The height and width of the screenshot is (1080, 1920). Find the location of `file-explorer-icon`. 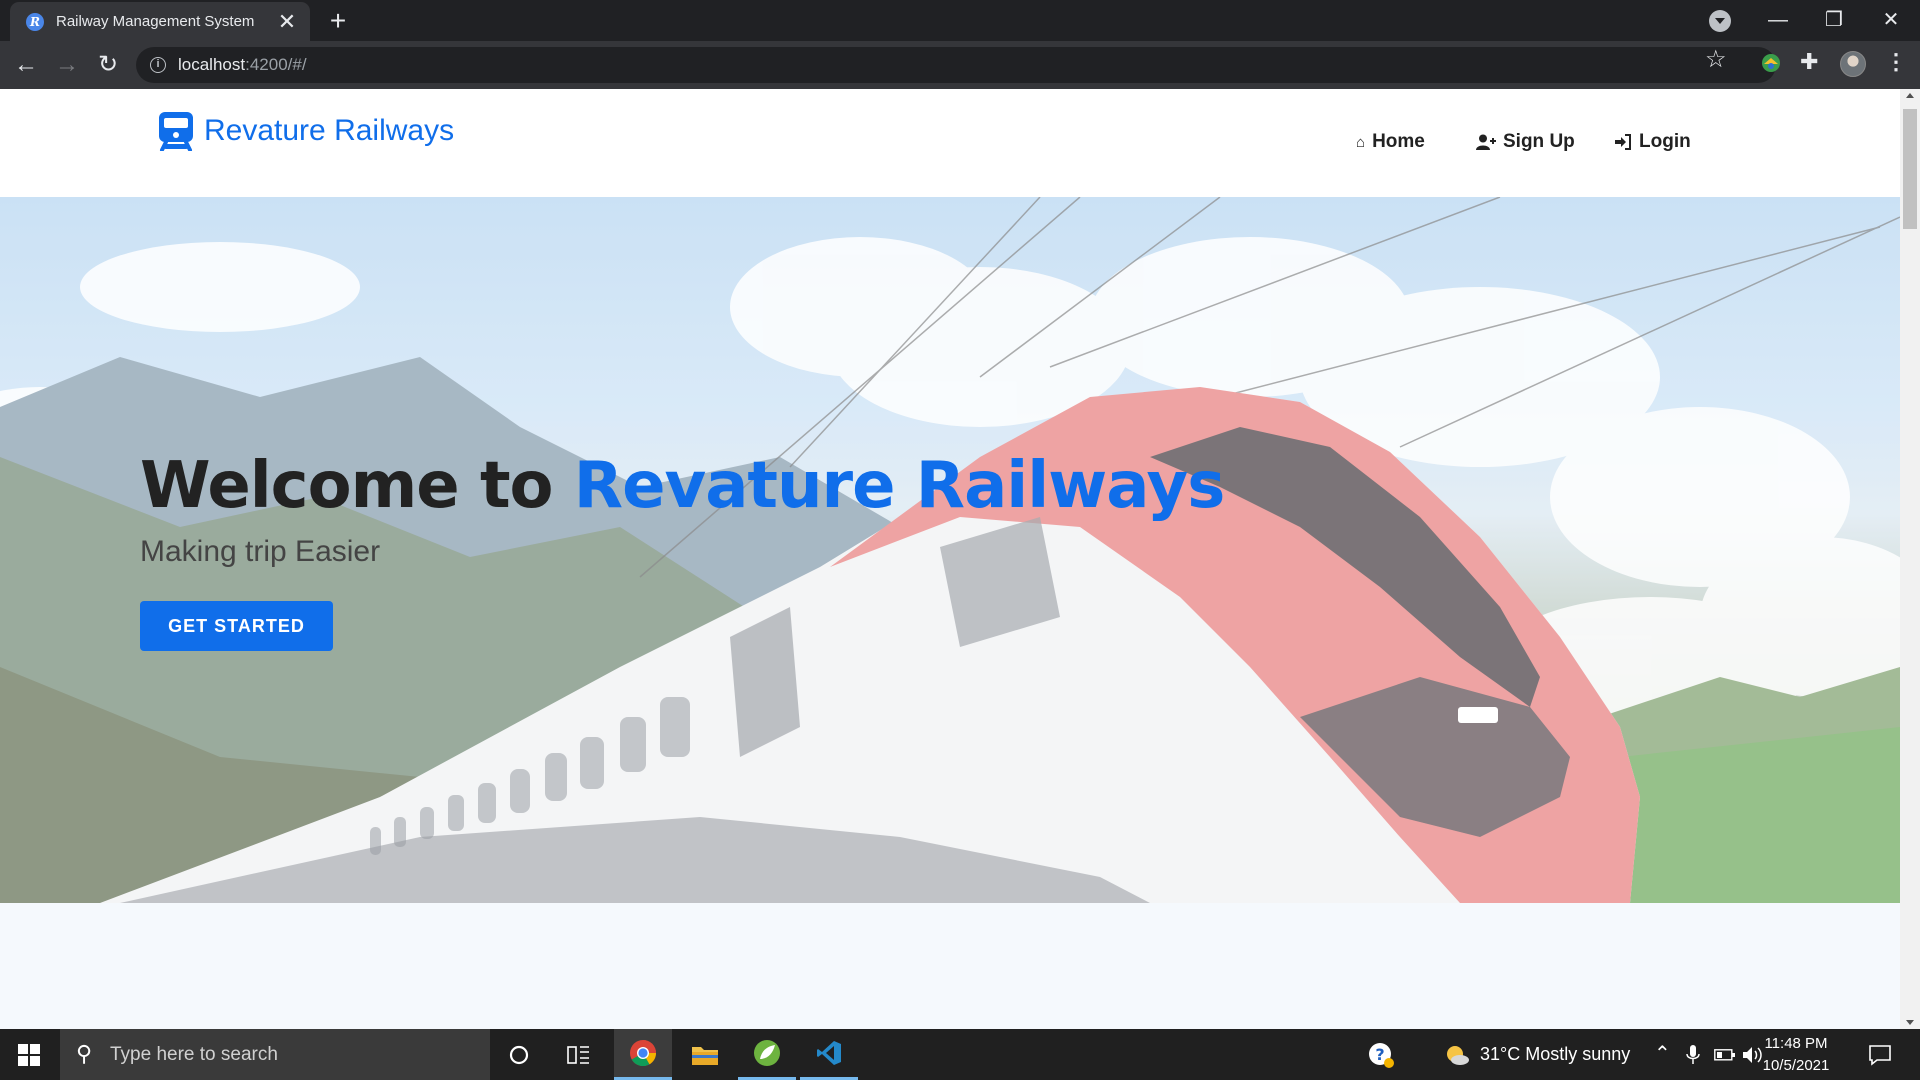

file-explorer-icon is located at coordinates (705, 1054).